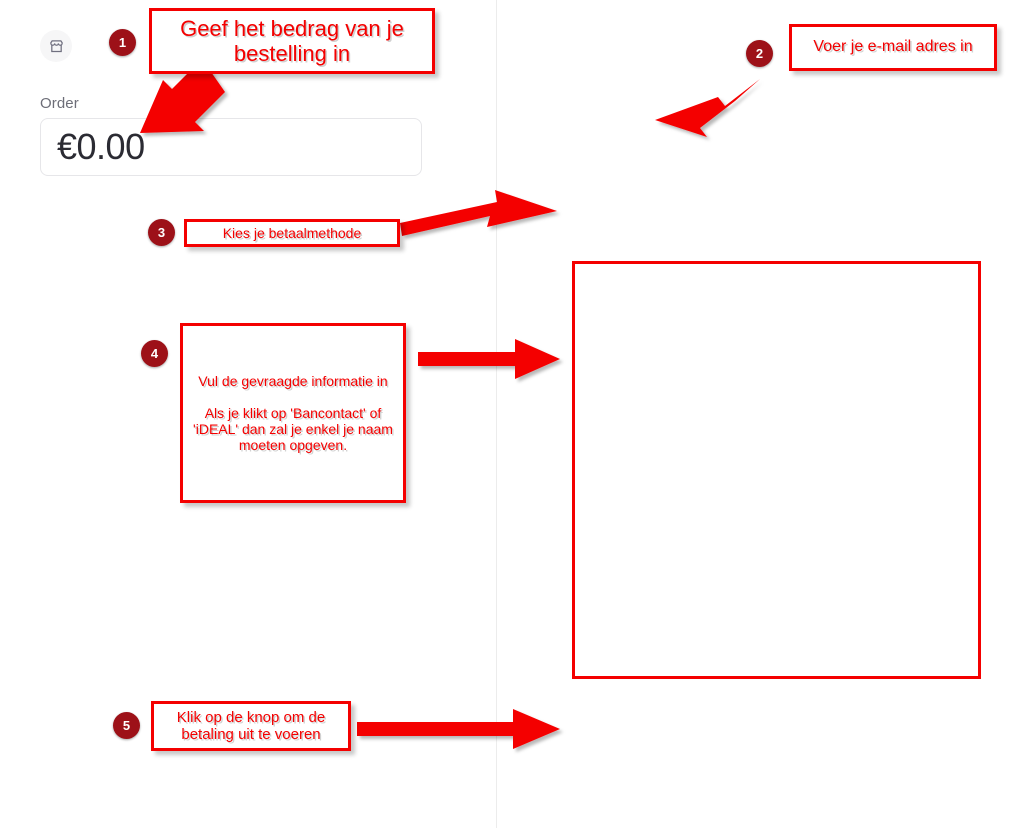 The height and width of the screenshot is (828, 1022). Describe the element at coordinates (101, 146) in the screenshot. I see `order-amount-value: €0.00` at that location.